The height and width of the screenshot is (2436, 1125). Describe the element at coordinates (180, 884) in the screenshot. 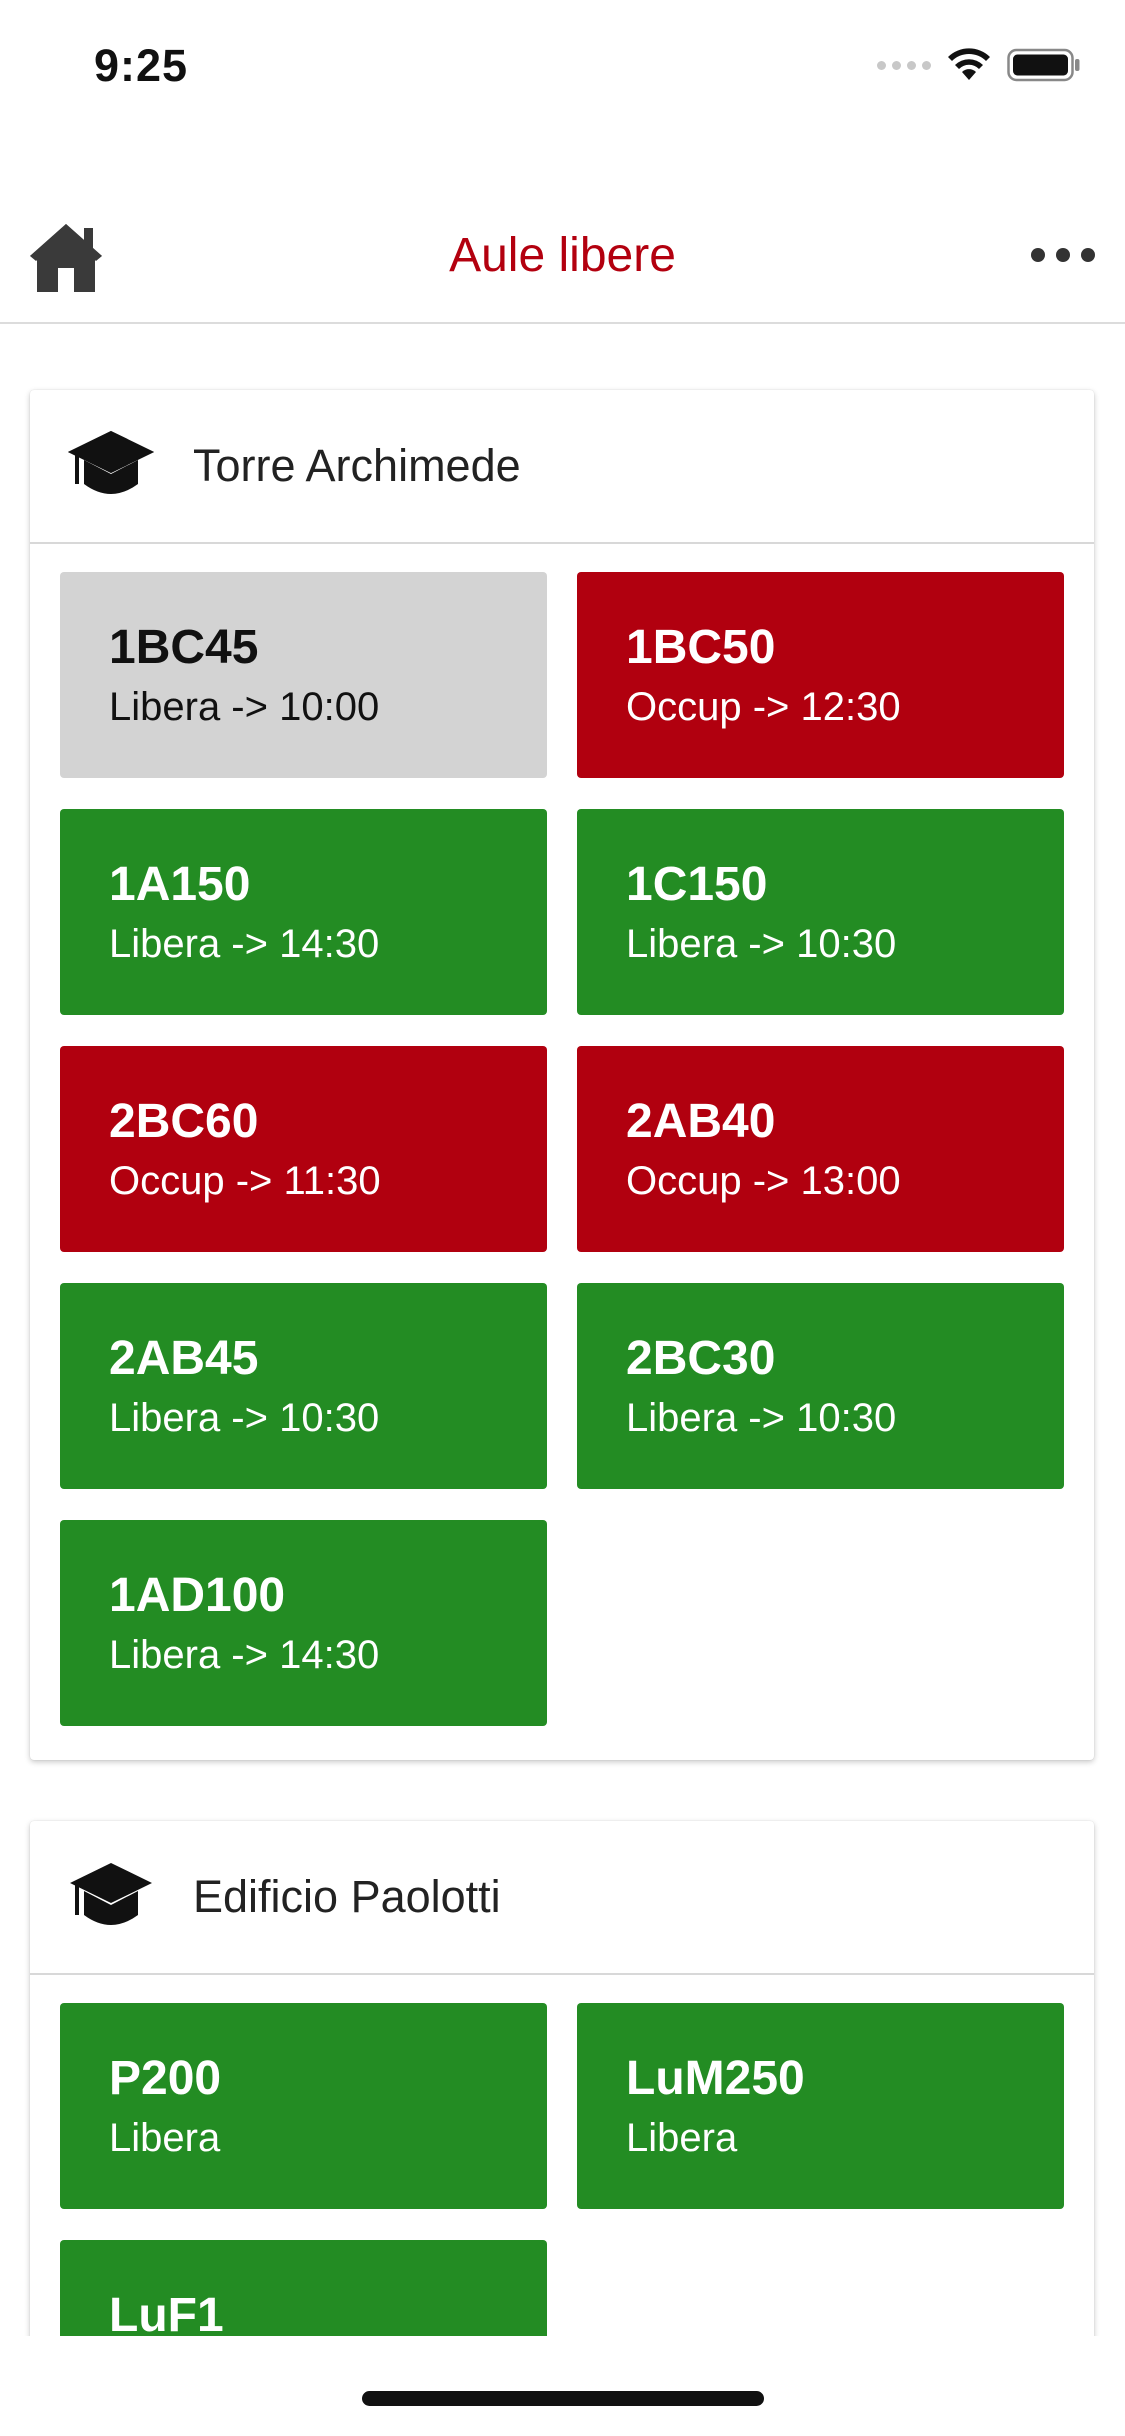

I see `room-name: 1A150` at that location.